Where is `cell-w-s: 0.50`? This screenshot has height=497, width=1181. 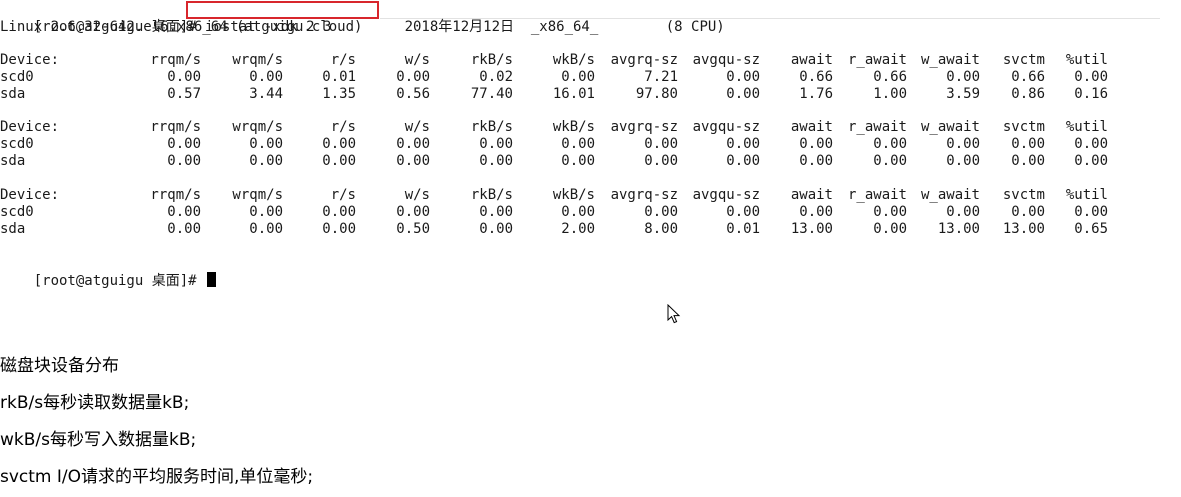 cell-w-s: 0.50 is located at coordinates (413, 229).